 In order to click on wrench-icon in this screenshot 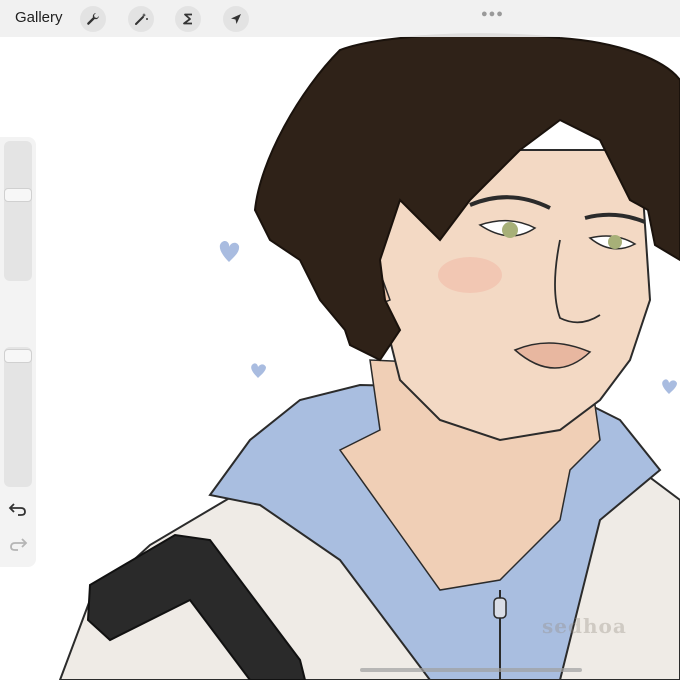, I will do `click(93, 19)`.